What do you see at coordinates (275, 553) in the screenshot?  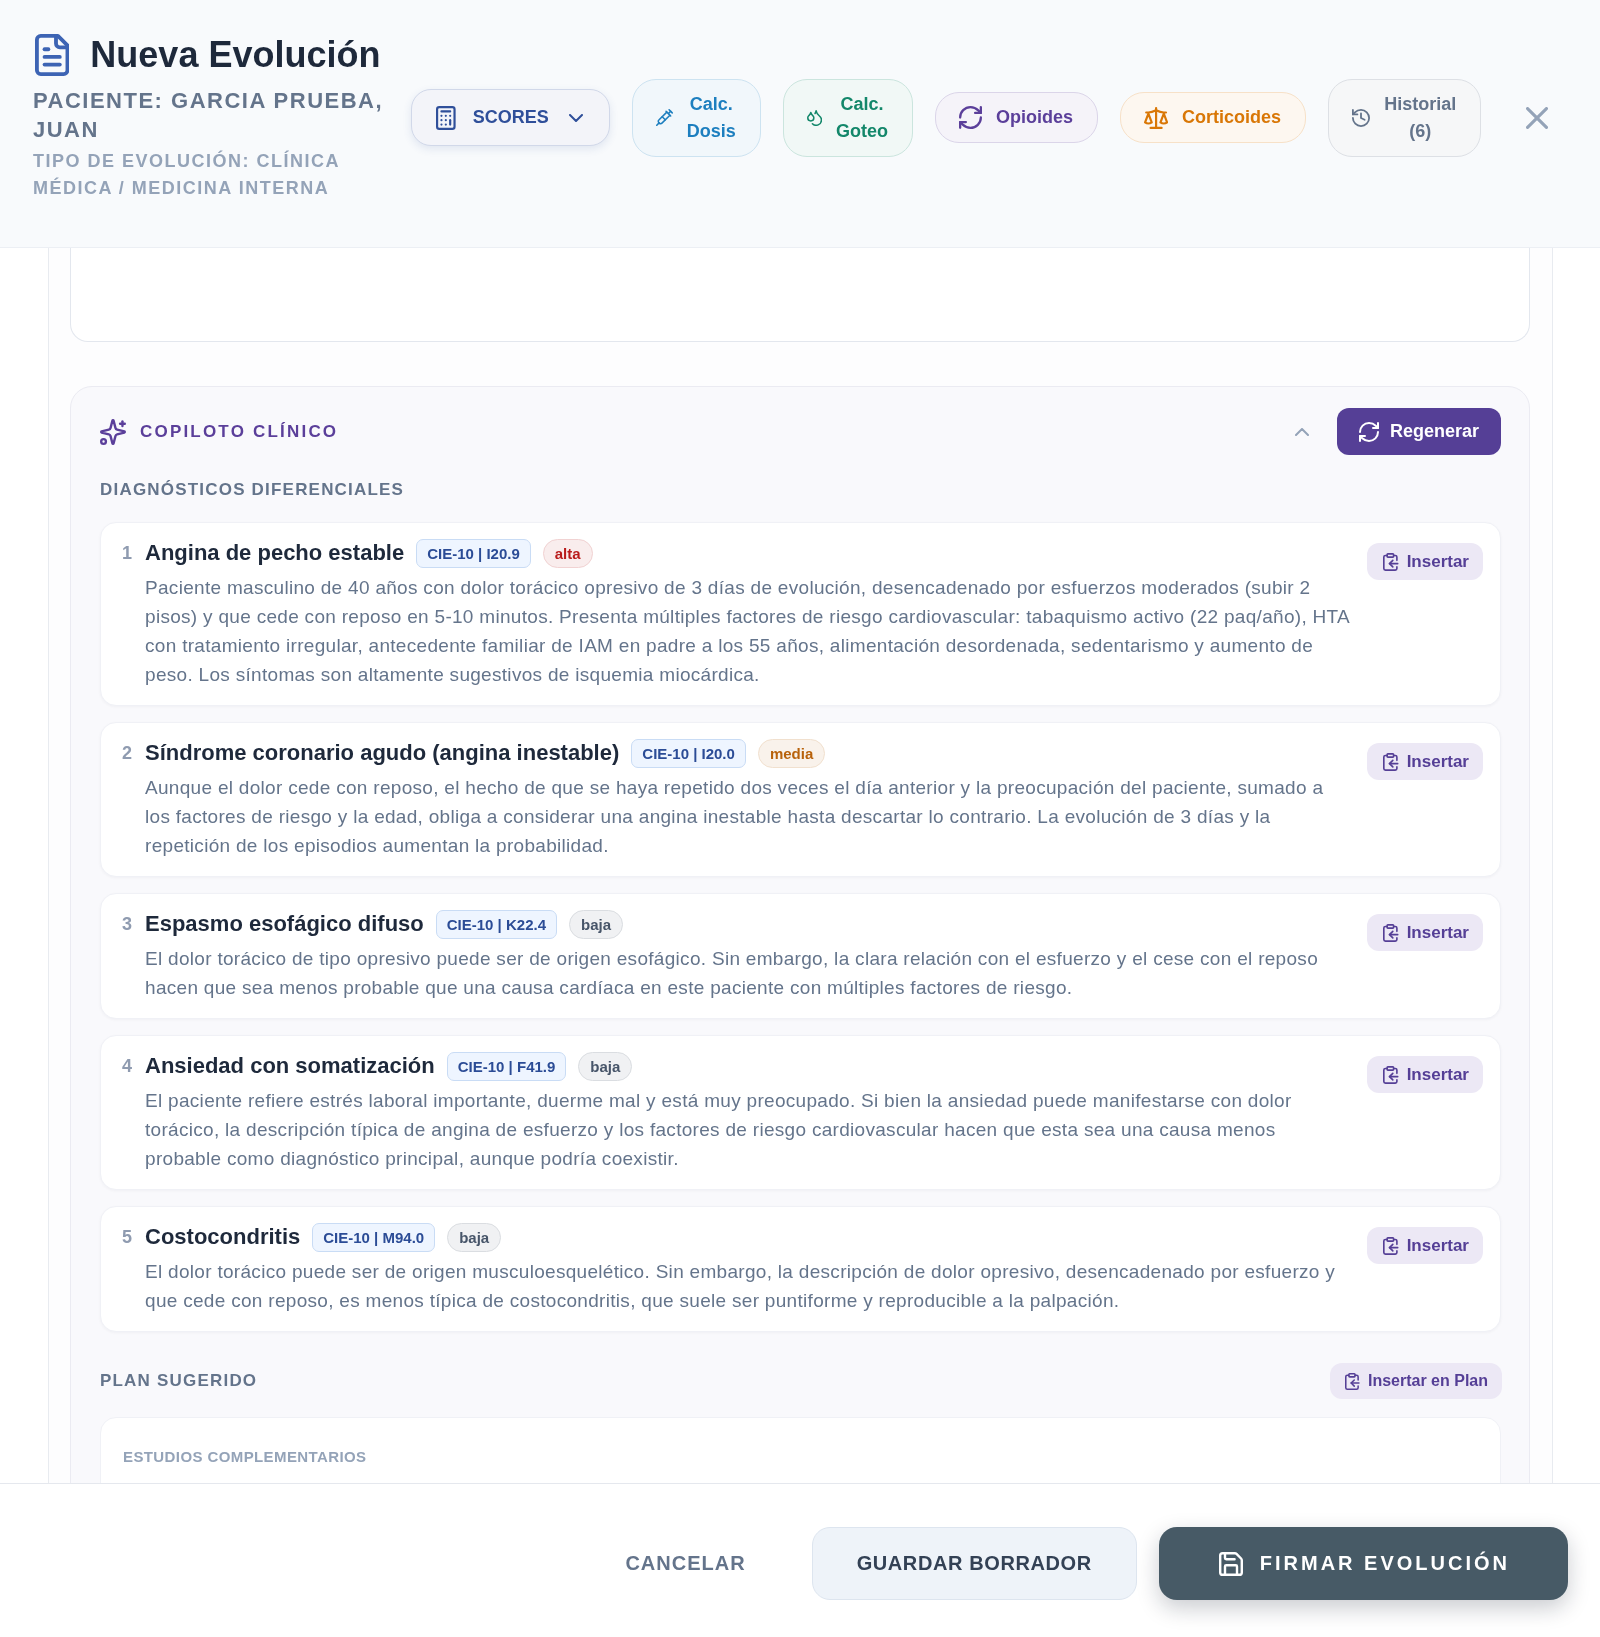 I see `diagnosis-title: Angina de pecho estable` at bounding box center [275, 553].